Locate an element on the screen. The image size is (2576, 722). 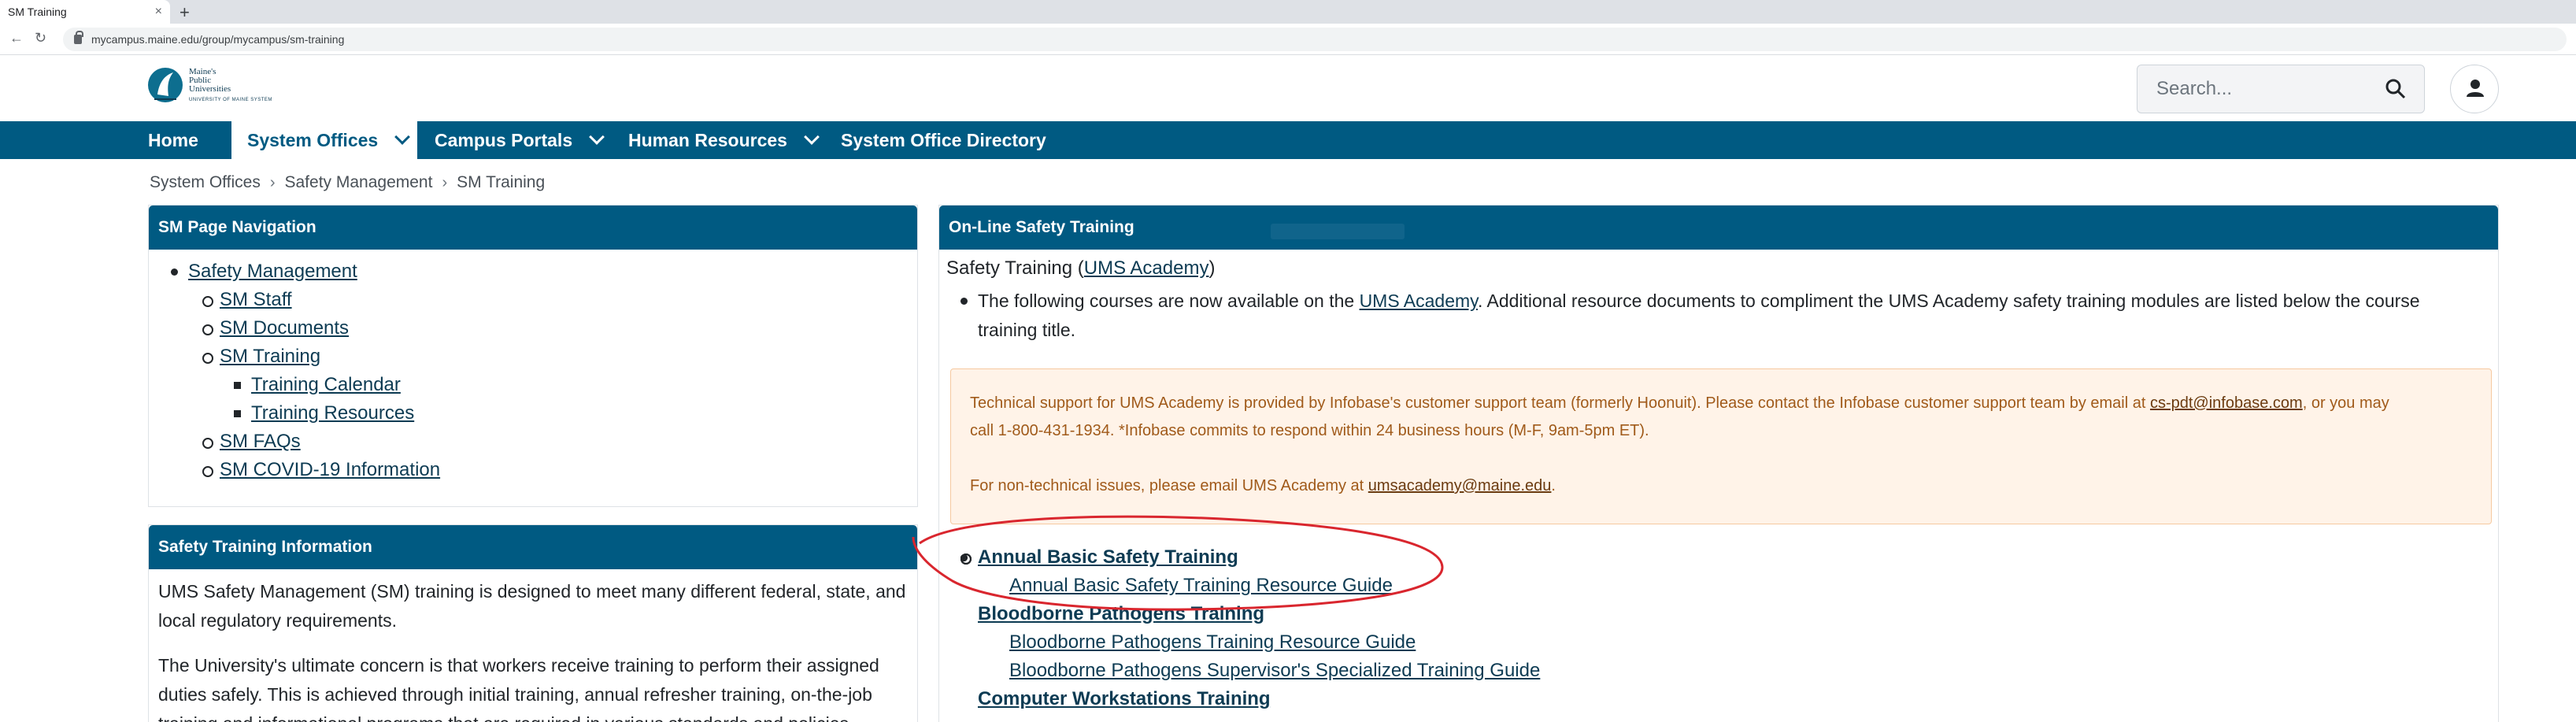
umsacademy-email-link: umsacademy@maine.edu is located at coordinates (1460, 485).